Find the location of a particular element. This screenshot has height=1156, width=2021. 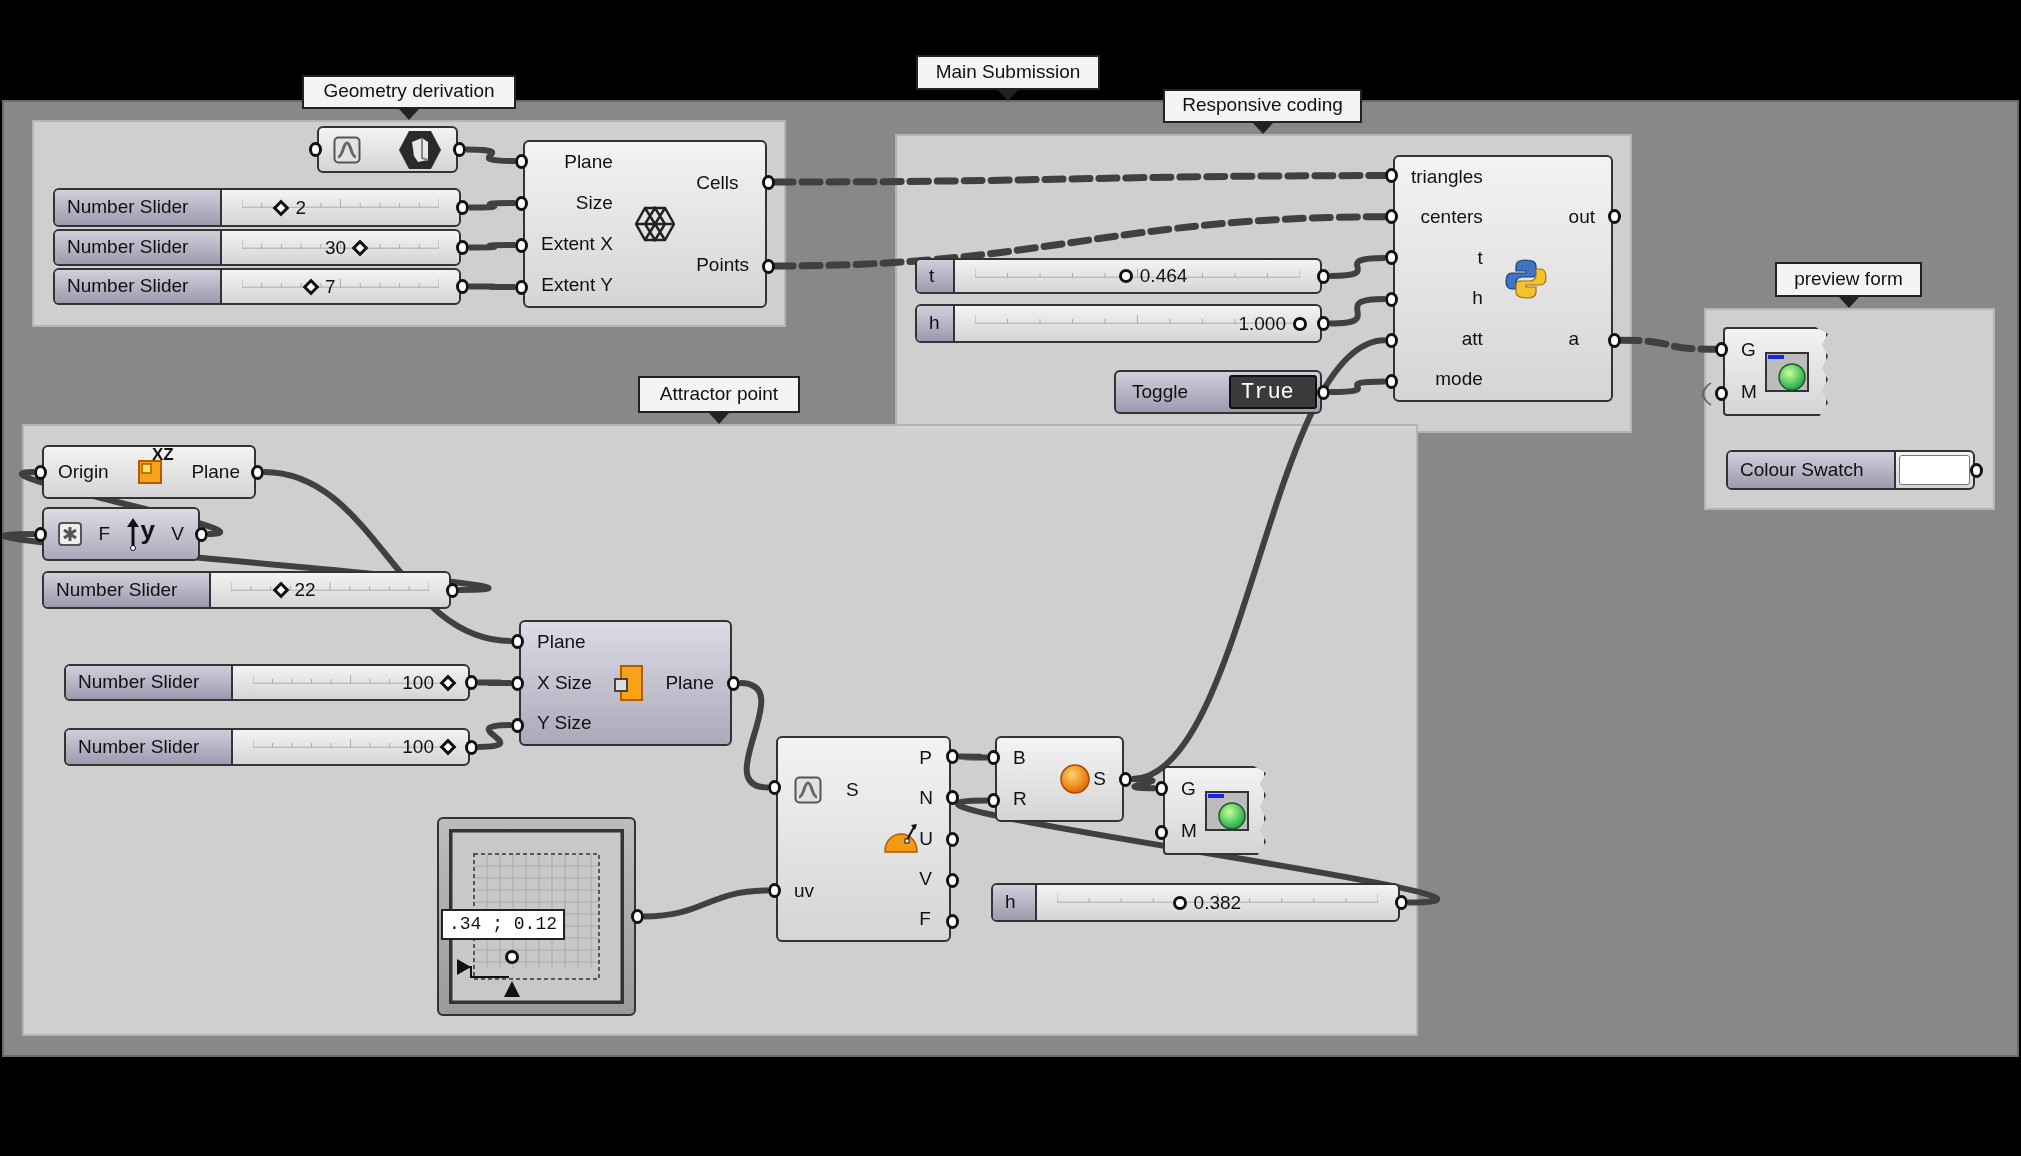

output-label: Cells is located at coordinates (718, 183).